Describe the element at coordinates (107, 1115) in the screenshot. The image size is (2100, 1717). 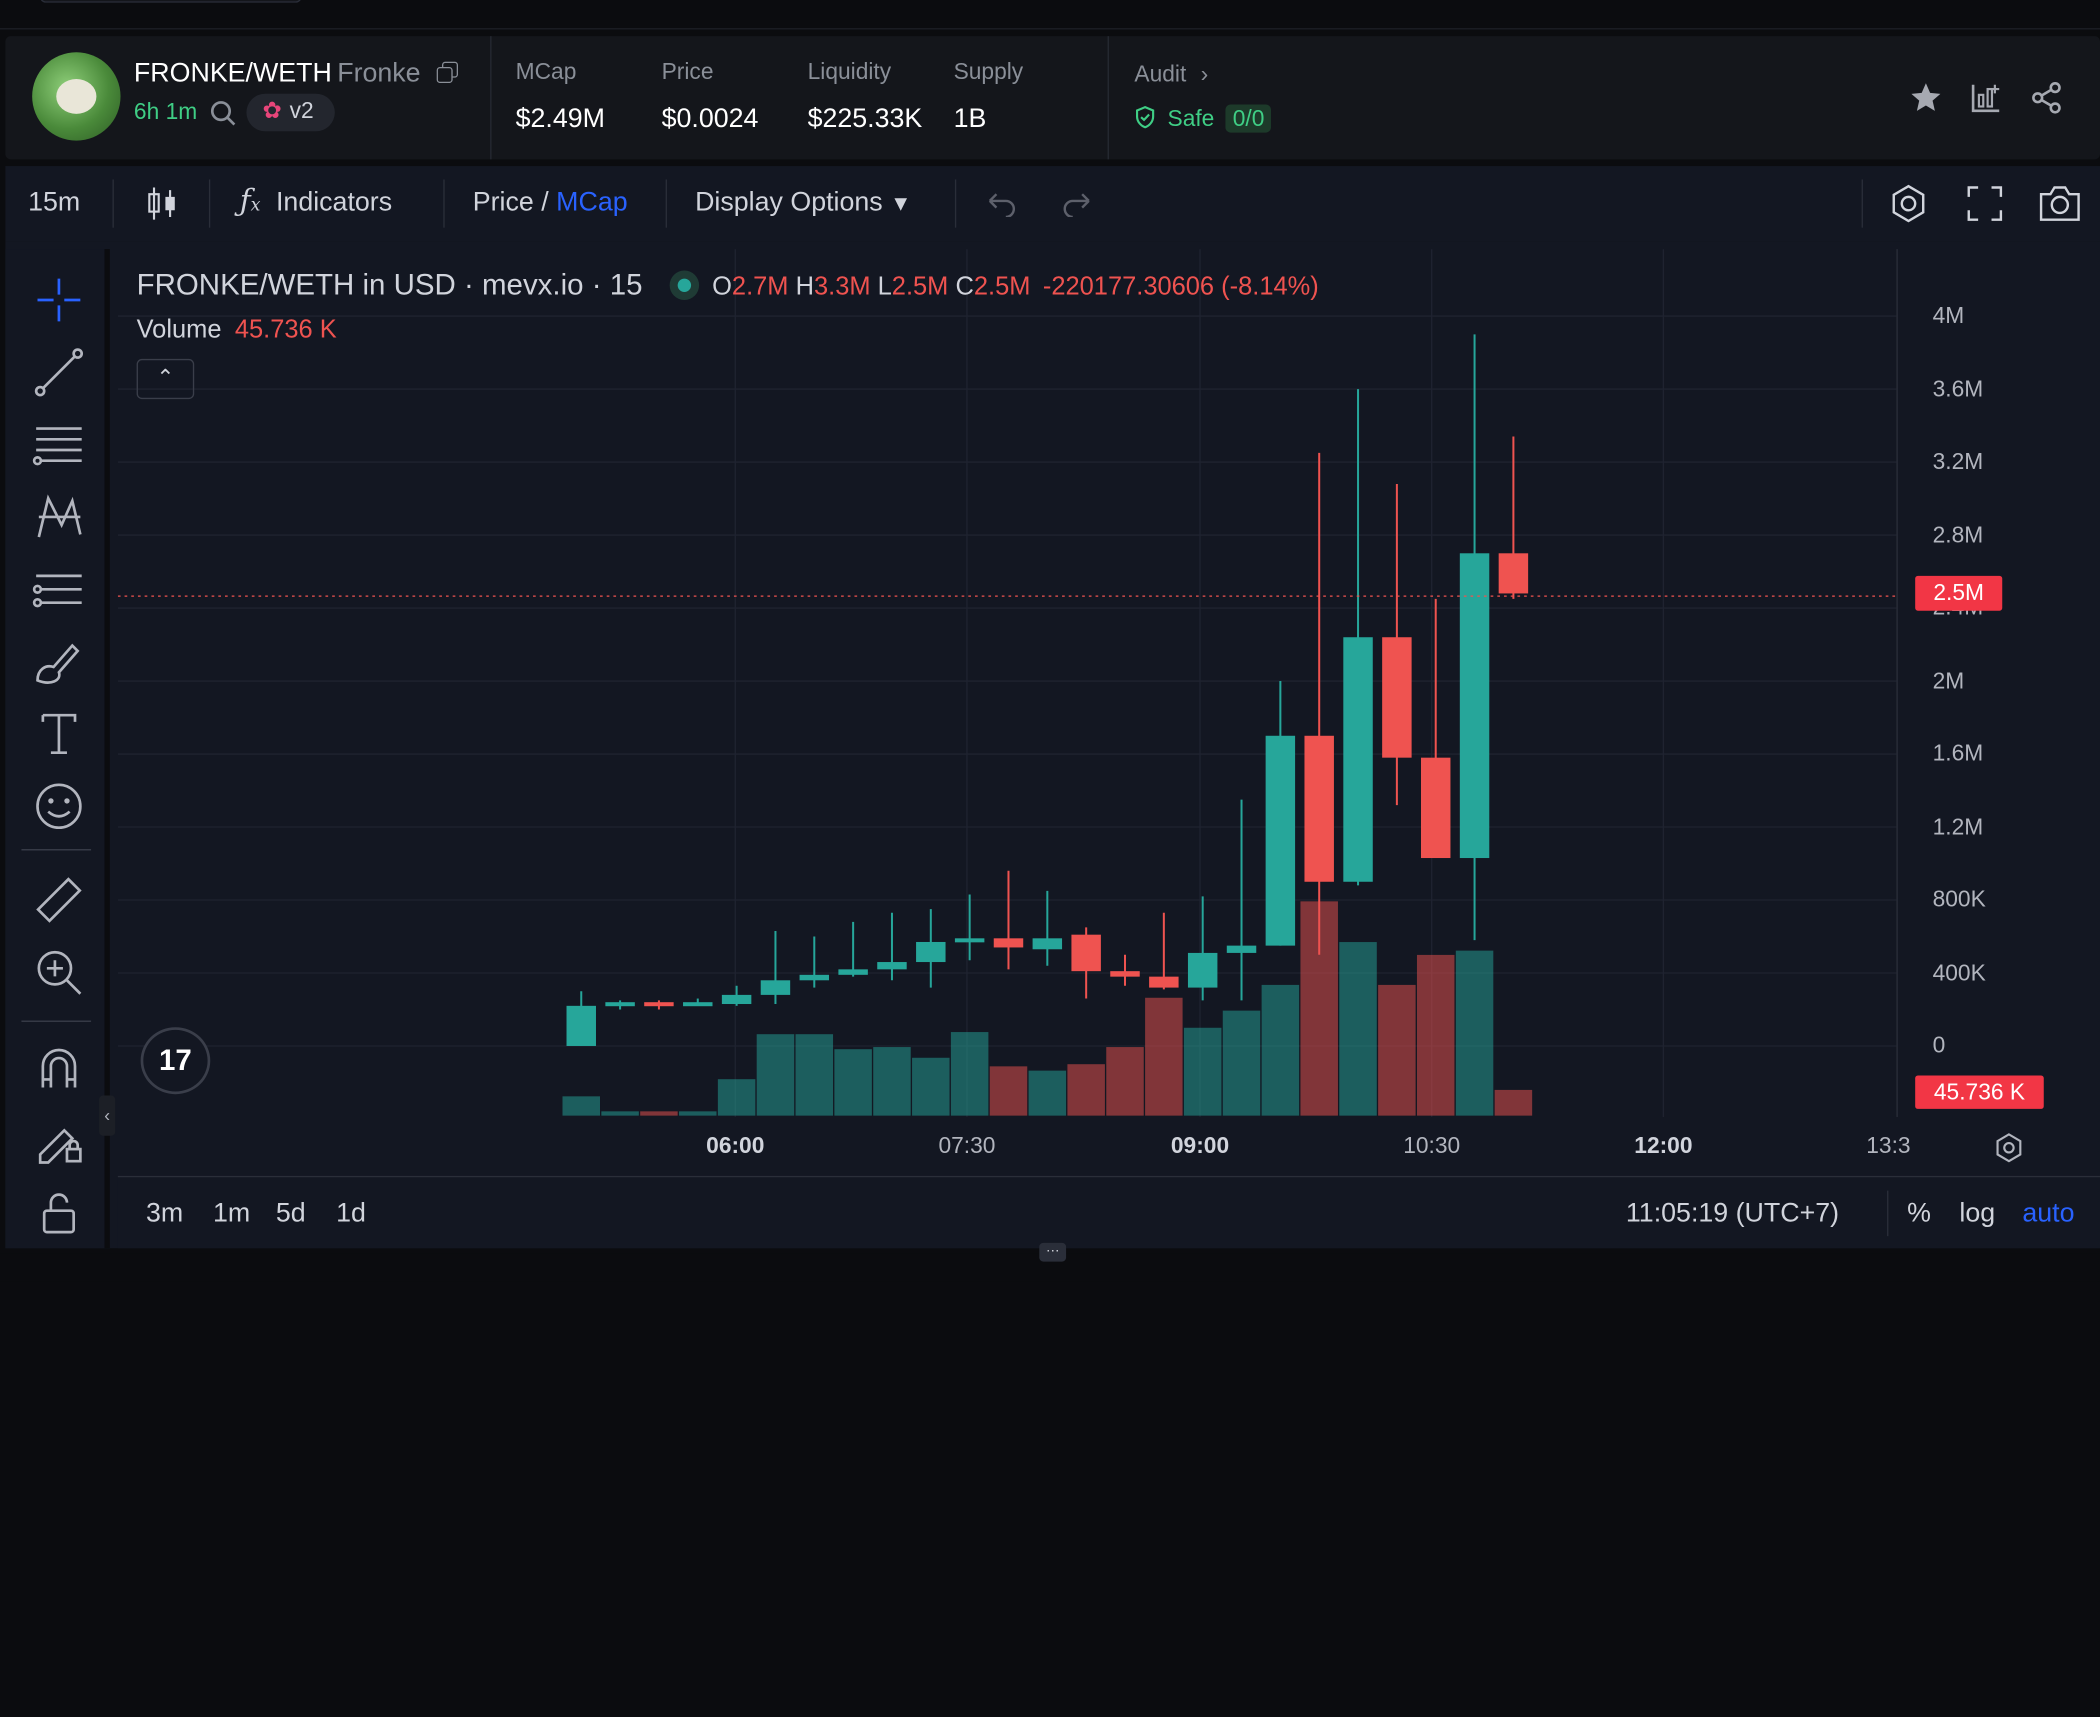
I see `collapse-sidebar-icon: ‹` at that location.